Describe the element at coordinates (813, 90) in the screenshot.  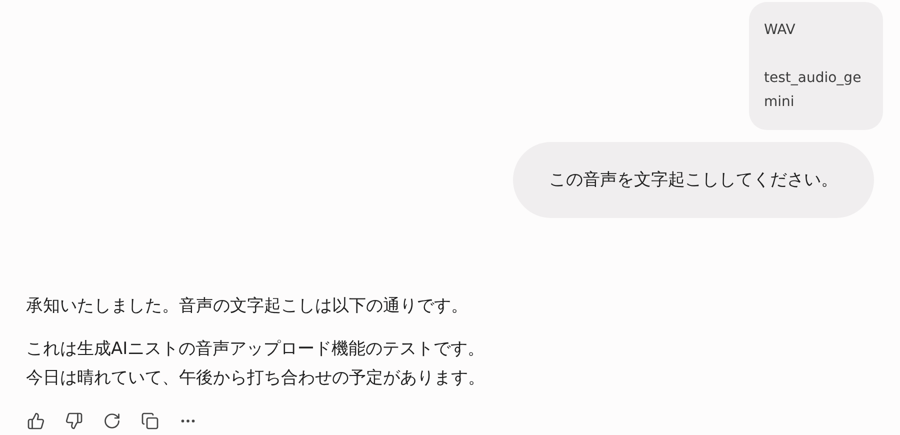
I see `file-name: test_audio_gemini` at that location.